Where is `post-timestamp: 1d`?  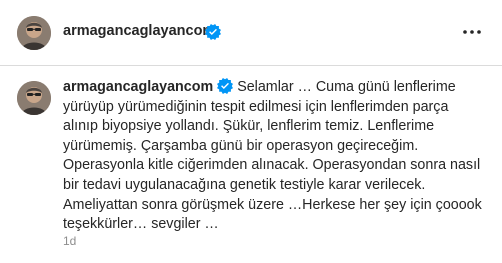 post-timestamp: 1d is located at coordinates (69, 241).